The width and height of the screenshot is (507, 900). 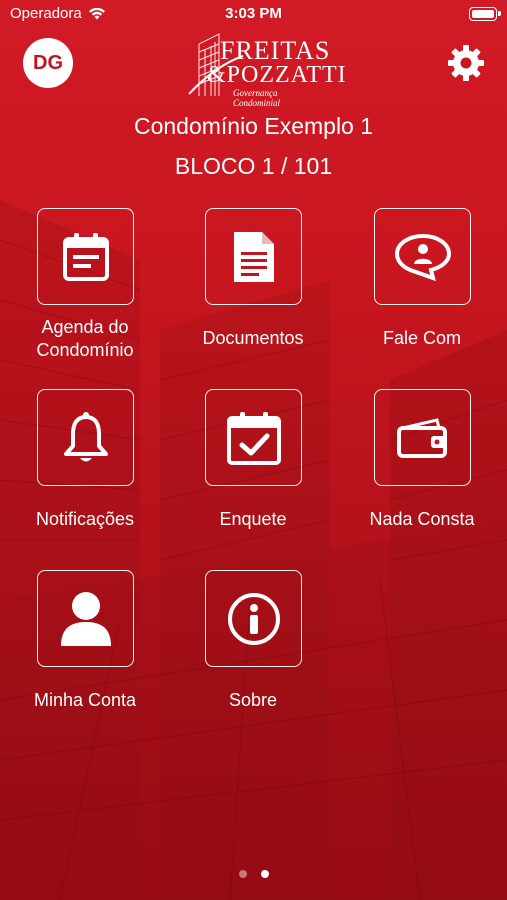 What do you see at coordinates (422, 338) in the screenshot?
I see `menu-label-fale-com: Fale Com` at bounding box center [422, 338].